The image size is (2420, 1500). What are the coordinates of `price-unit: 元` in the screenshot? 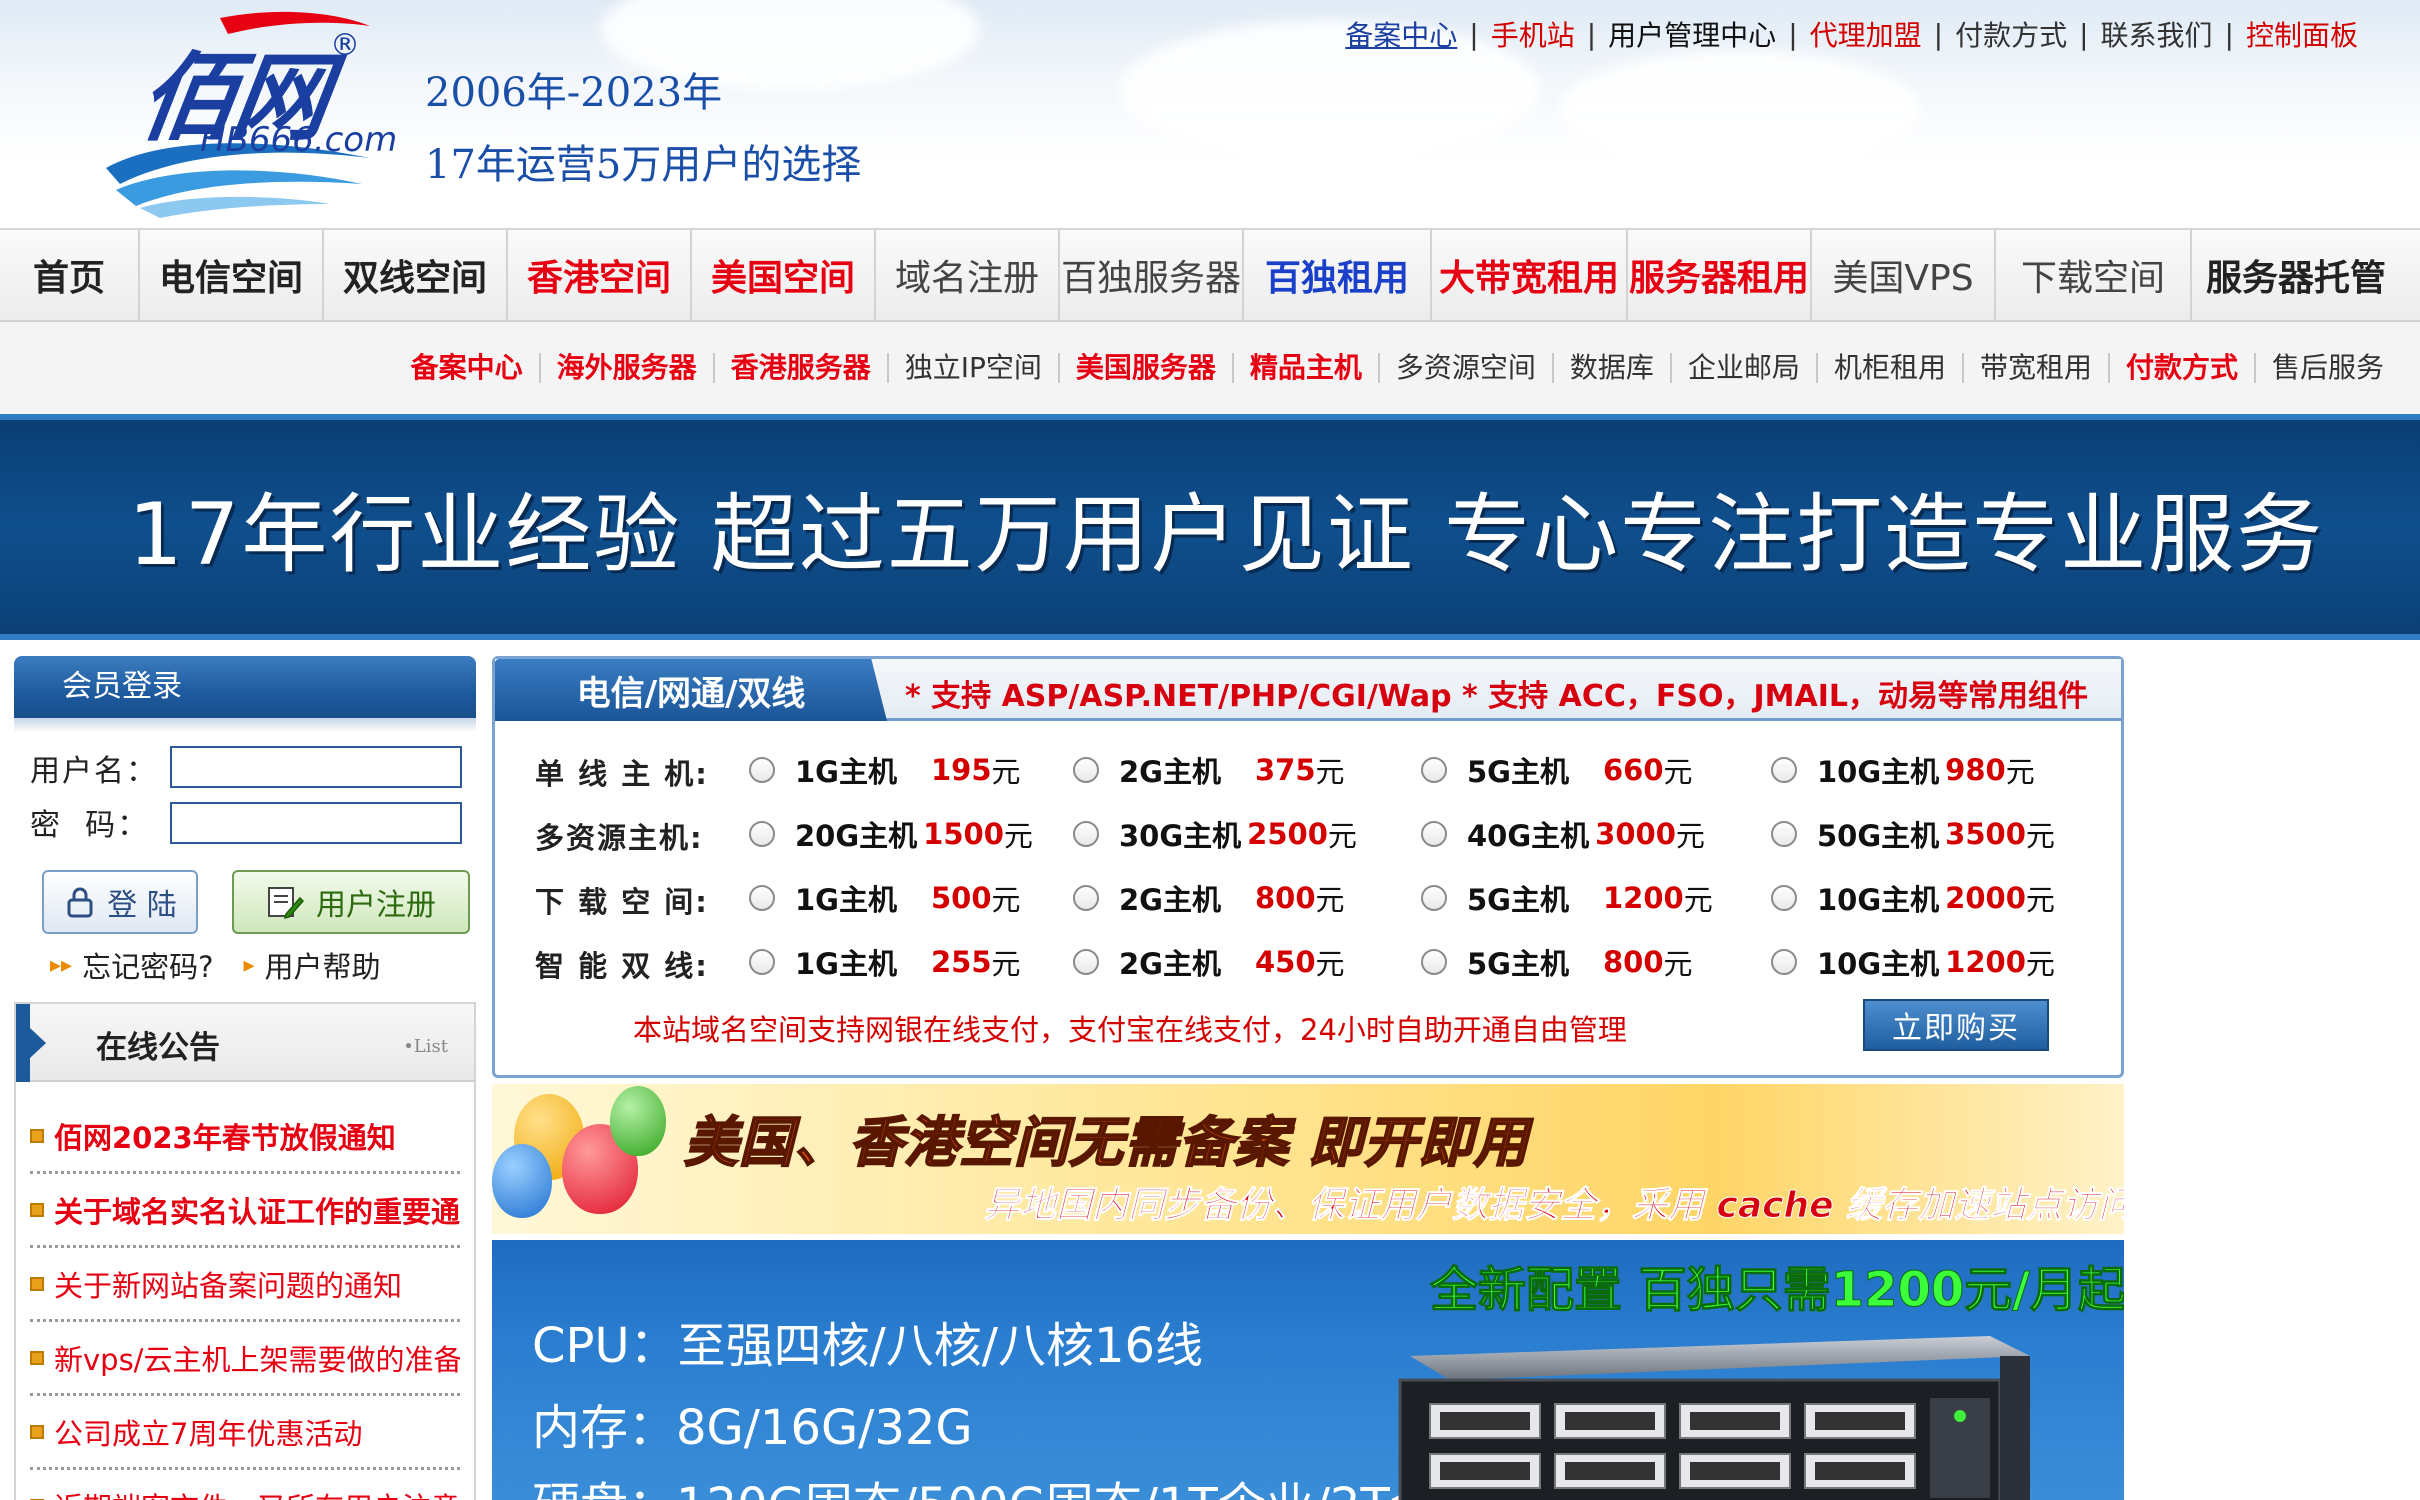 It's located at (2040, 836).